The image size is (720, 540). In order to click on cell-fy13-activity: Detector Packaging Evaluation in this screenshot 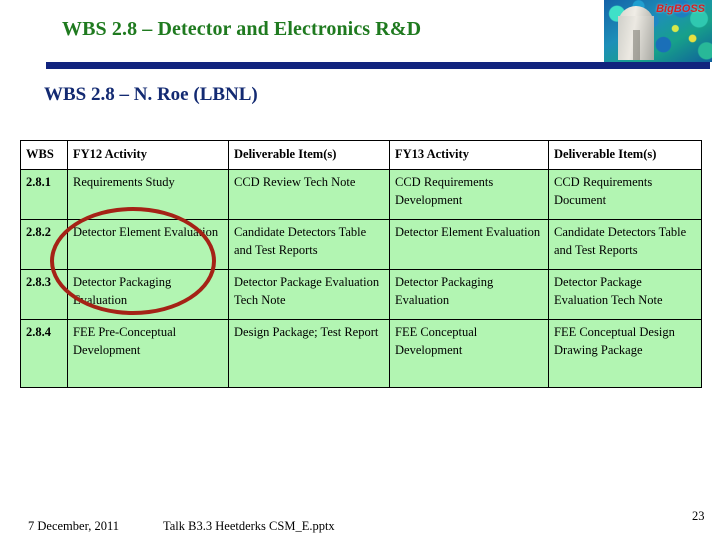, I will do `click(469, 294)`.